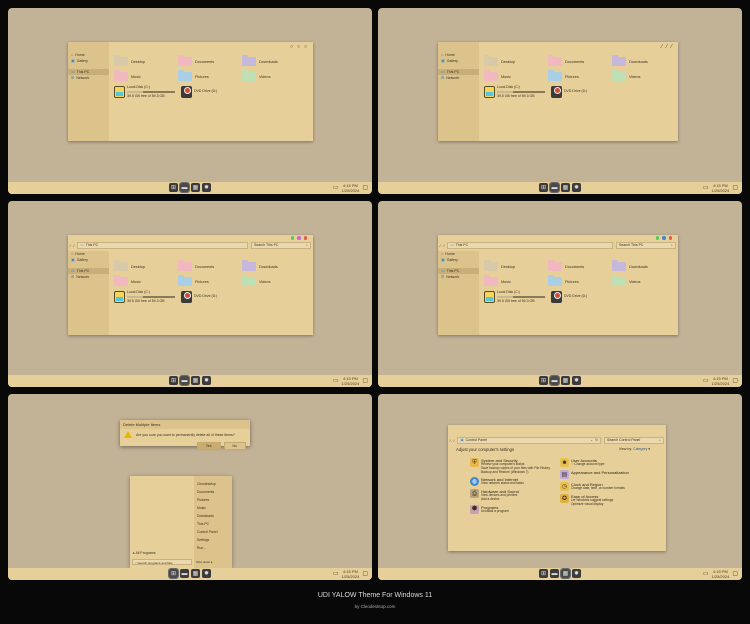  What do you see at coordinates (213, 492) in the screenshot?
I see `start-item-documents: Documents` at bounding box center [213, 492].